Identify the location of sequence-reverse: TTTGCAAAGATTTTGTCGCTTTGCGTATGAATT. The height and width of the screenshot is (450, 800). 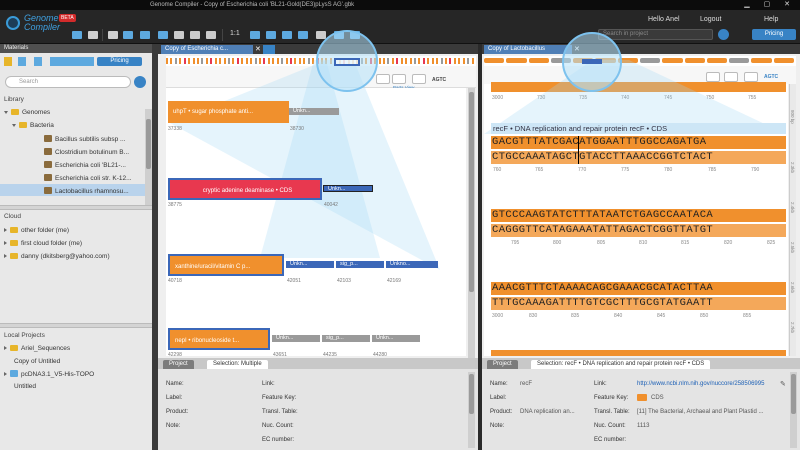
(638, 303).